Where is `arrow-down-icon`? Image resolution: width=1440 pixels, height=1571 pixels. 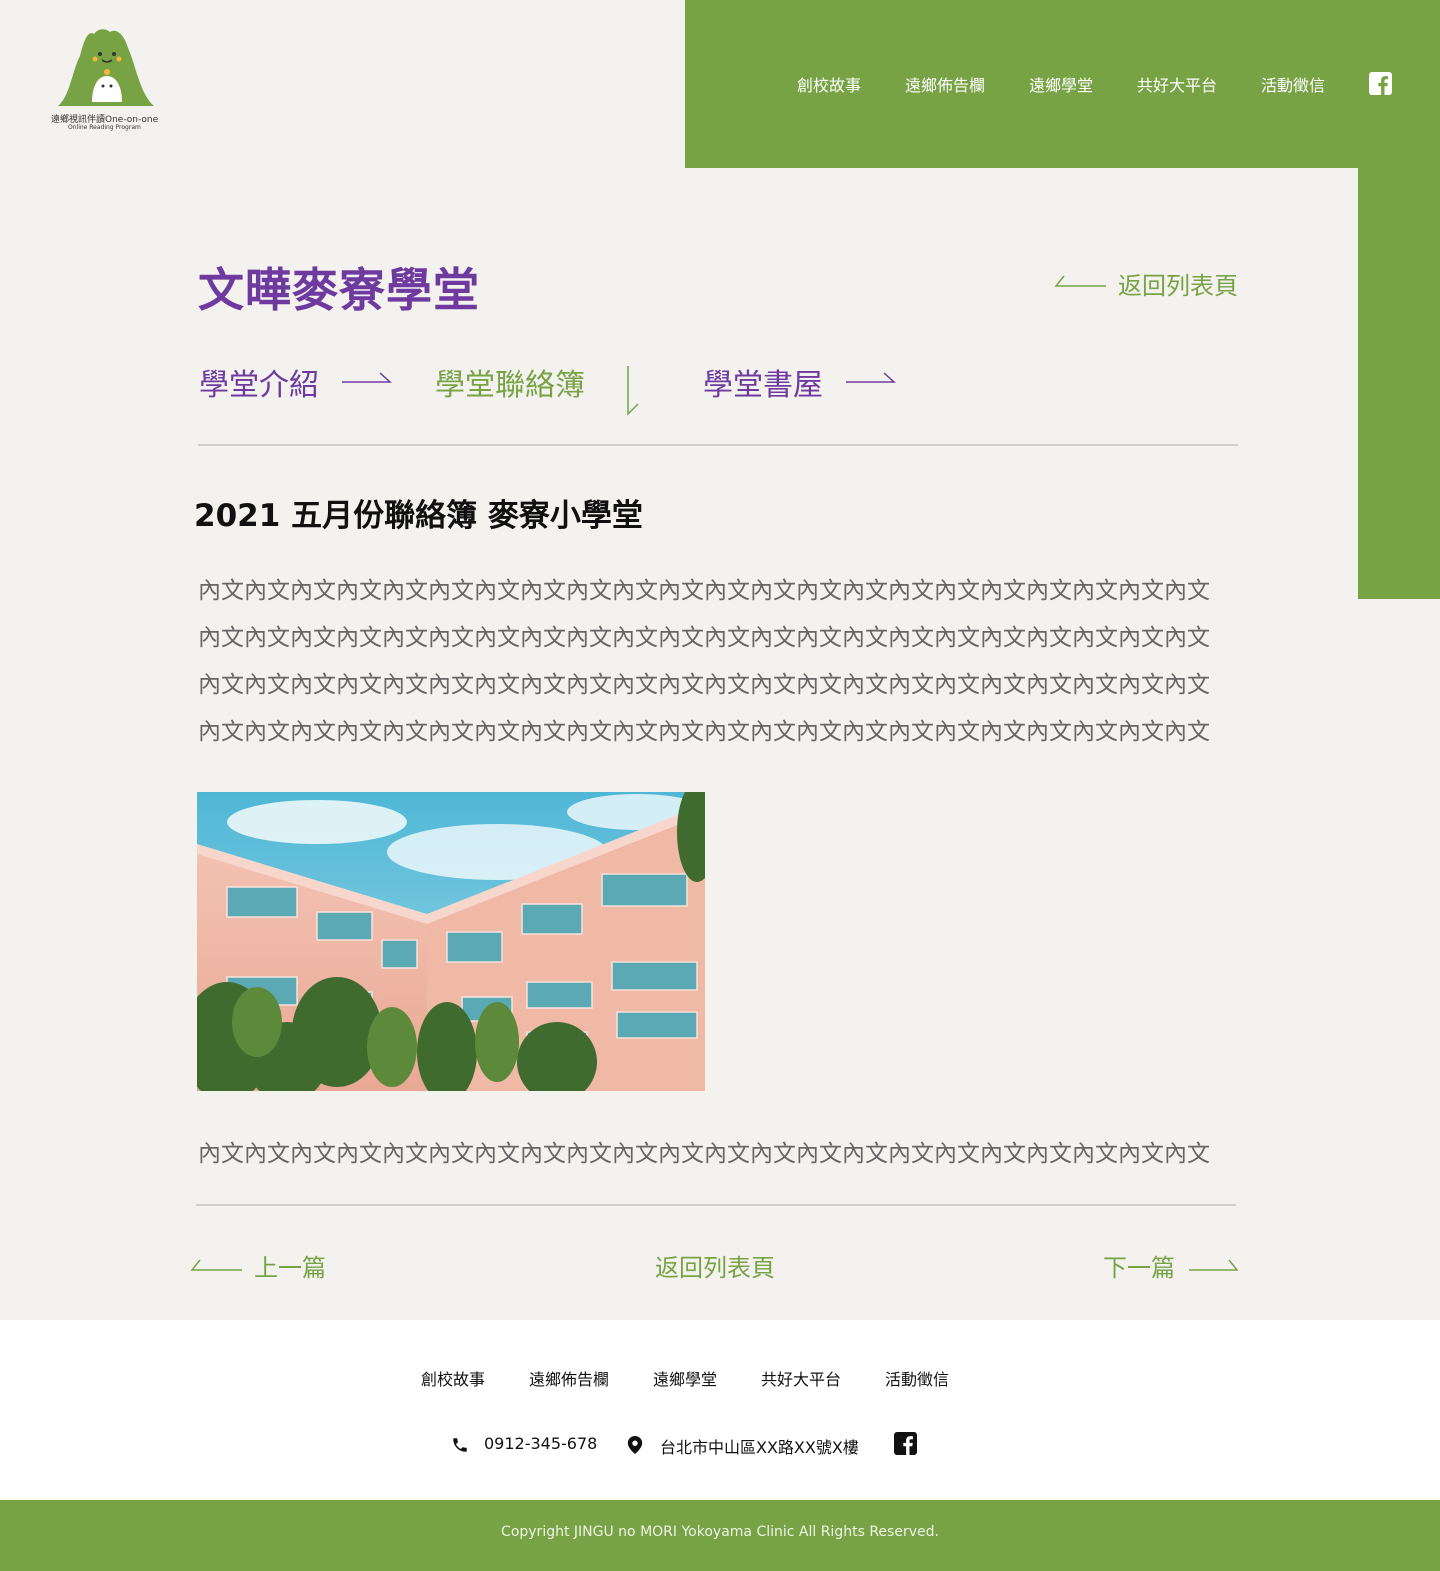
arrow-down-icon is located at coordinates (633, 391).